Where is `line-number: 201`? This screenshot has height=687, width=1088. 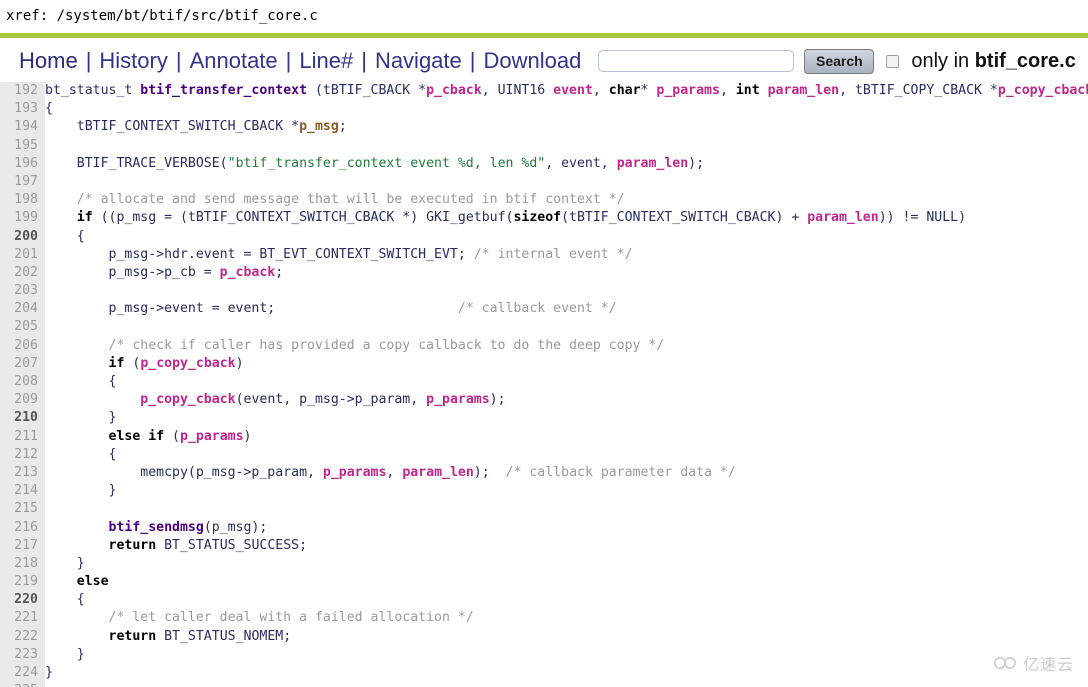
line-number: 201 is located at coordinates (22, 255).